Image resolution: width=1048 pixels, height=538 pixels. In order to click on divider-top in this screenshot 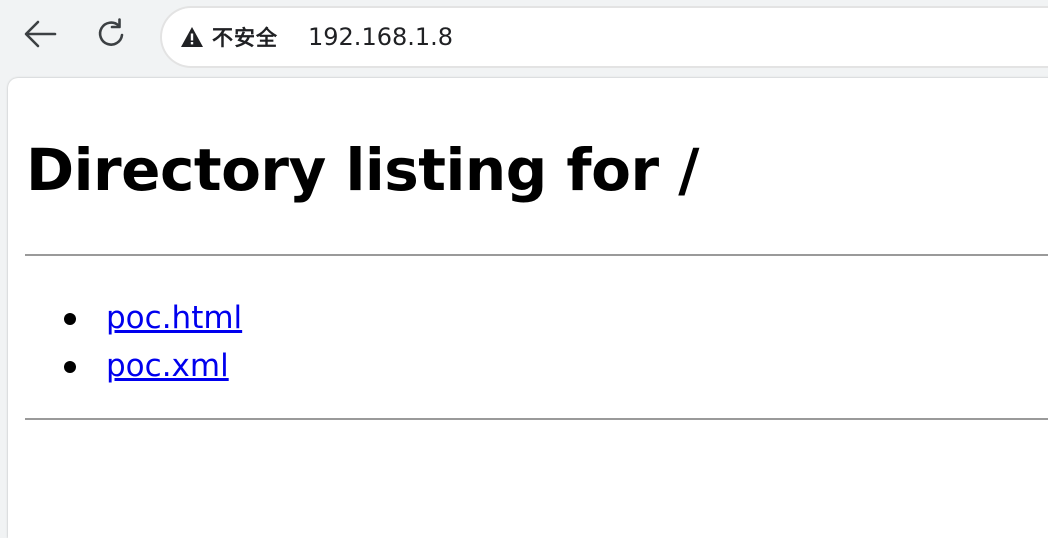, I will do `click(536, 255)`.